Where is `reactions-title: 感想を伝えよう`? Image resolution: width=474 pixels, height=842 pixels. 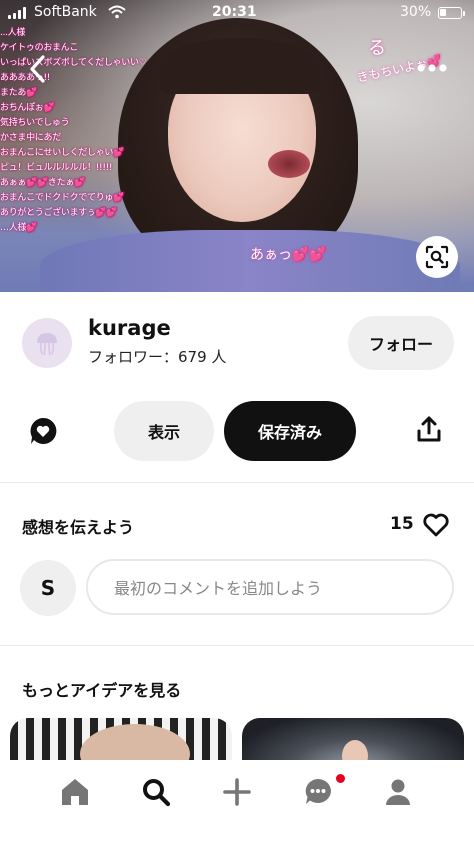
reactions-title: 感想を伝えよう is located at coordinates (78, 527).